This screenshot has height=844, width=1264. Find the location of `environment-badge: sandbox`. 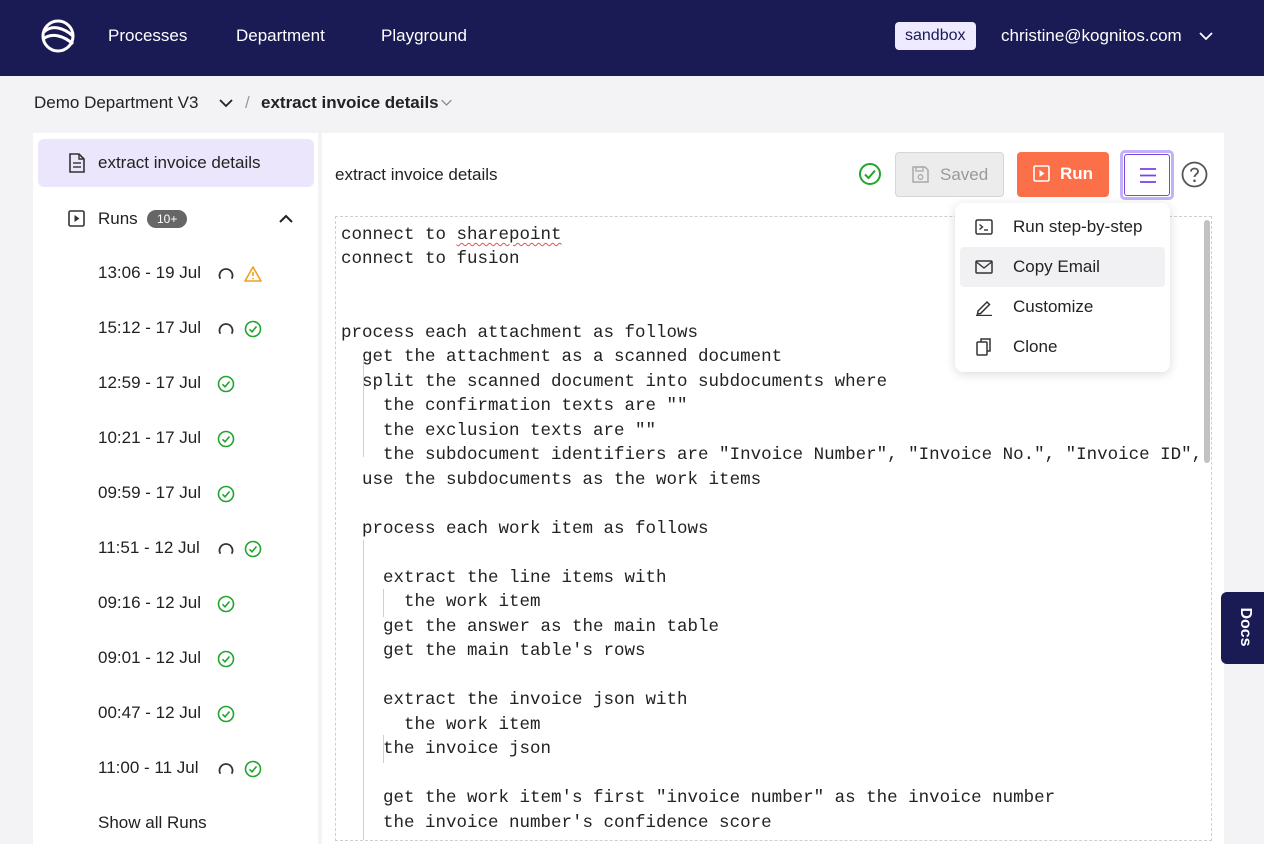

environment-badge: sandbox is located at coordinates (935, 36).